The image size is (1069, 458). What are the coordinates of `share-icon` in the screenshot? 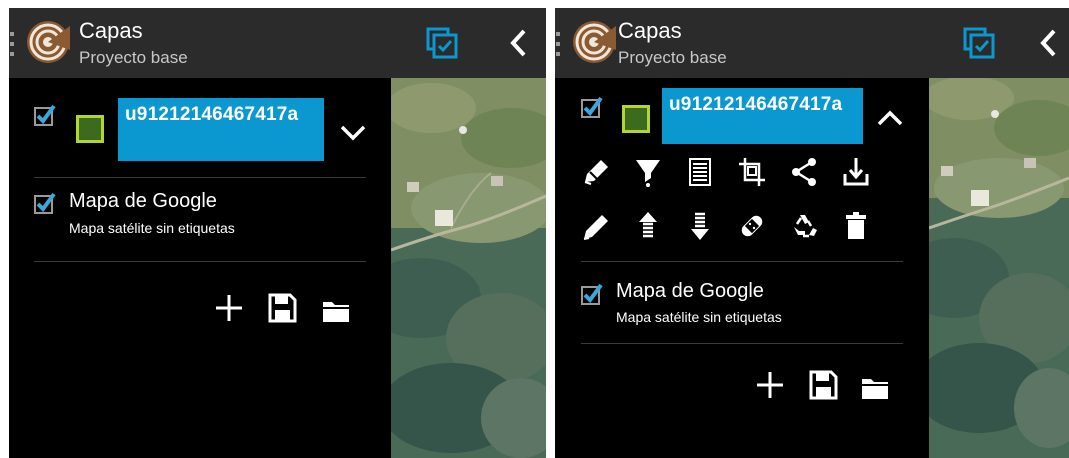 It's located at (804, 172).